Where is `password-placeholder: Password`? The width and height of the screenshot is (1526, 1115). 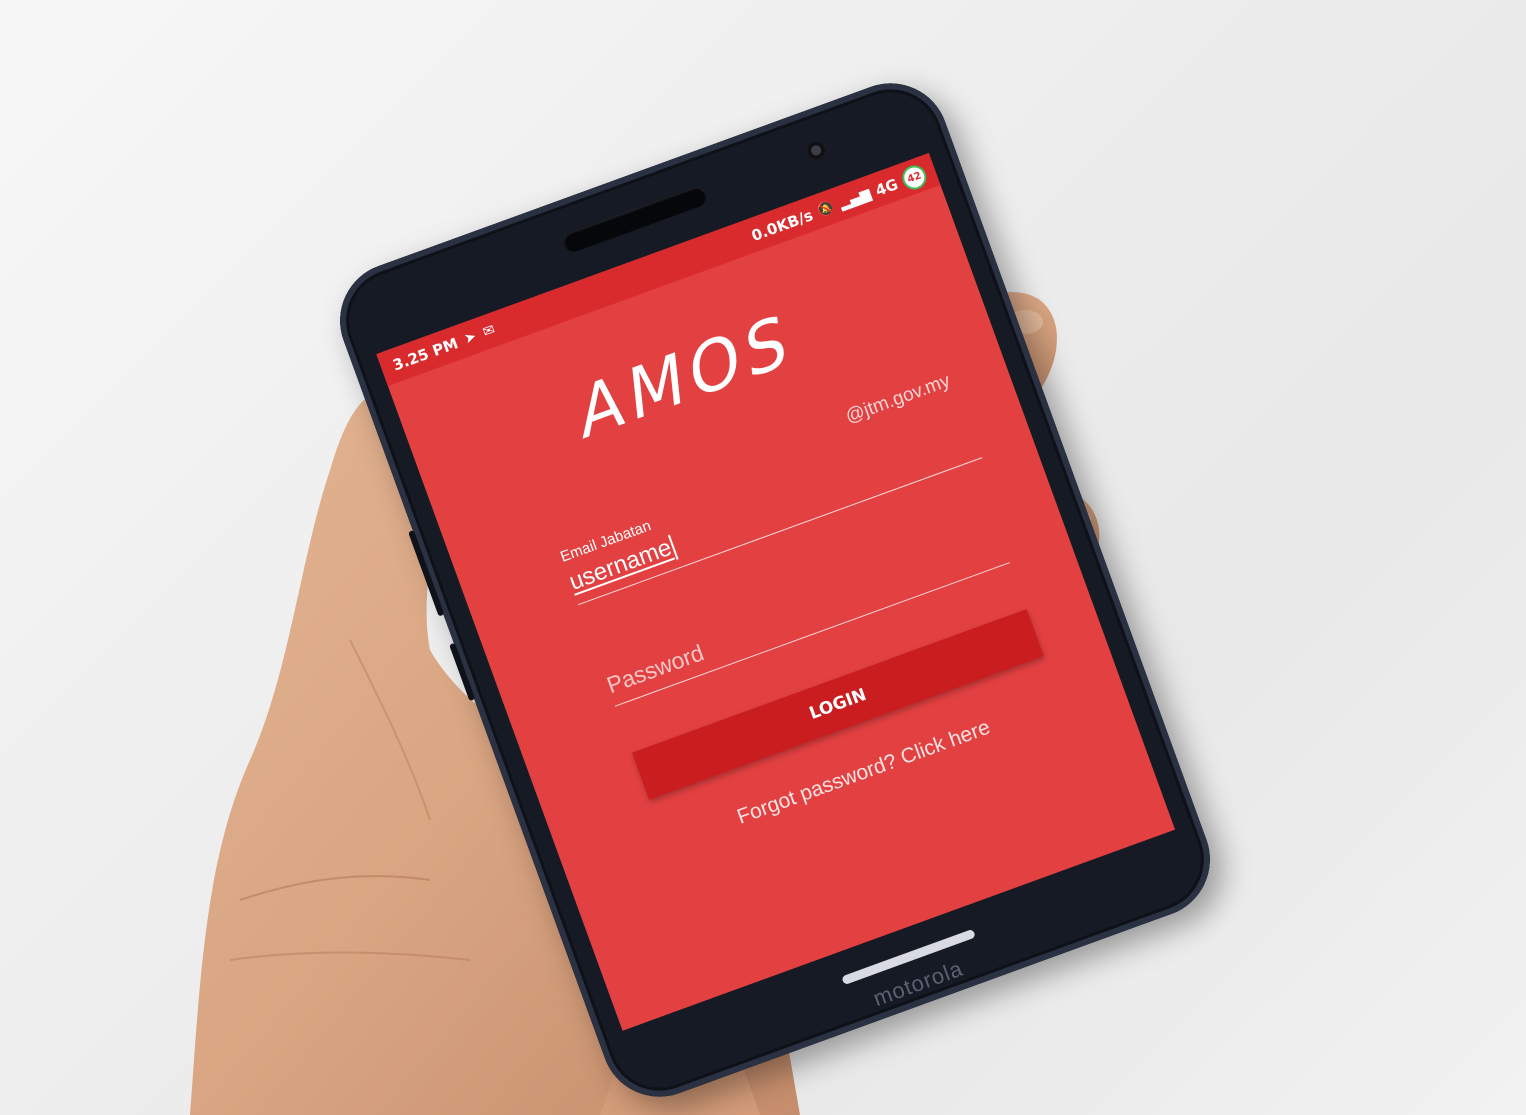
password-placeholder: Password is located at coordinates (655, 669).